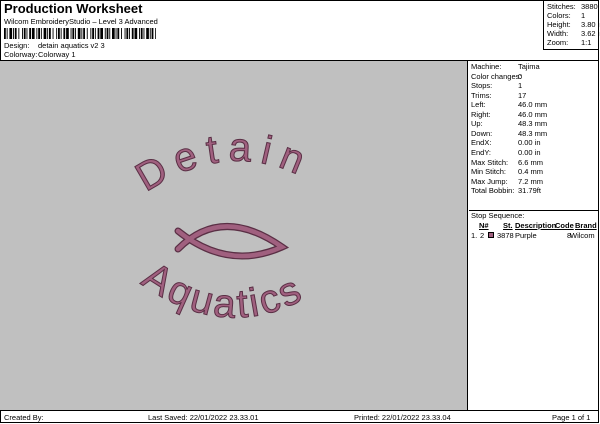 The width and height of the screenshot is (600, 424). What do you see at coordinates (223, 162) in the screenshot?
I see `design-text-top: Detain` at bounding box center [223, 162].